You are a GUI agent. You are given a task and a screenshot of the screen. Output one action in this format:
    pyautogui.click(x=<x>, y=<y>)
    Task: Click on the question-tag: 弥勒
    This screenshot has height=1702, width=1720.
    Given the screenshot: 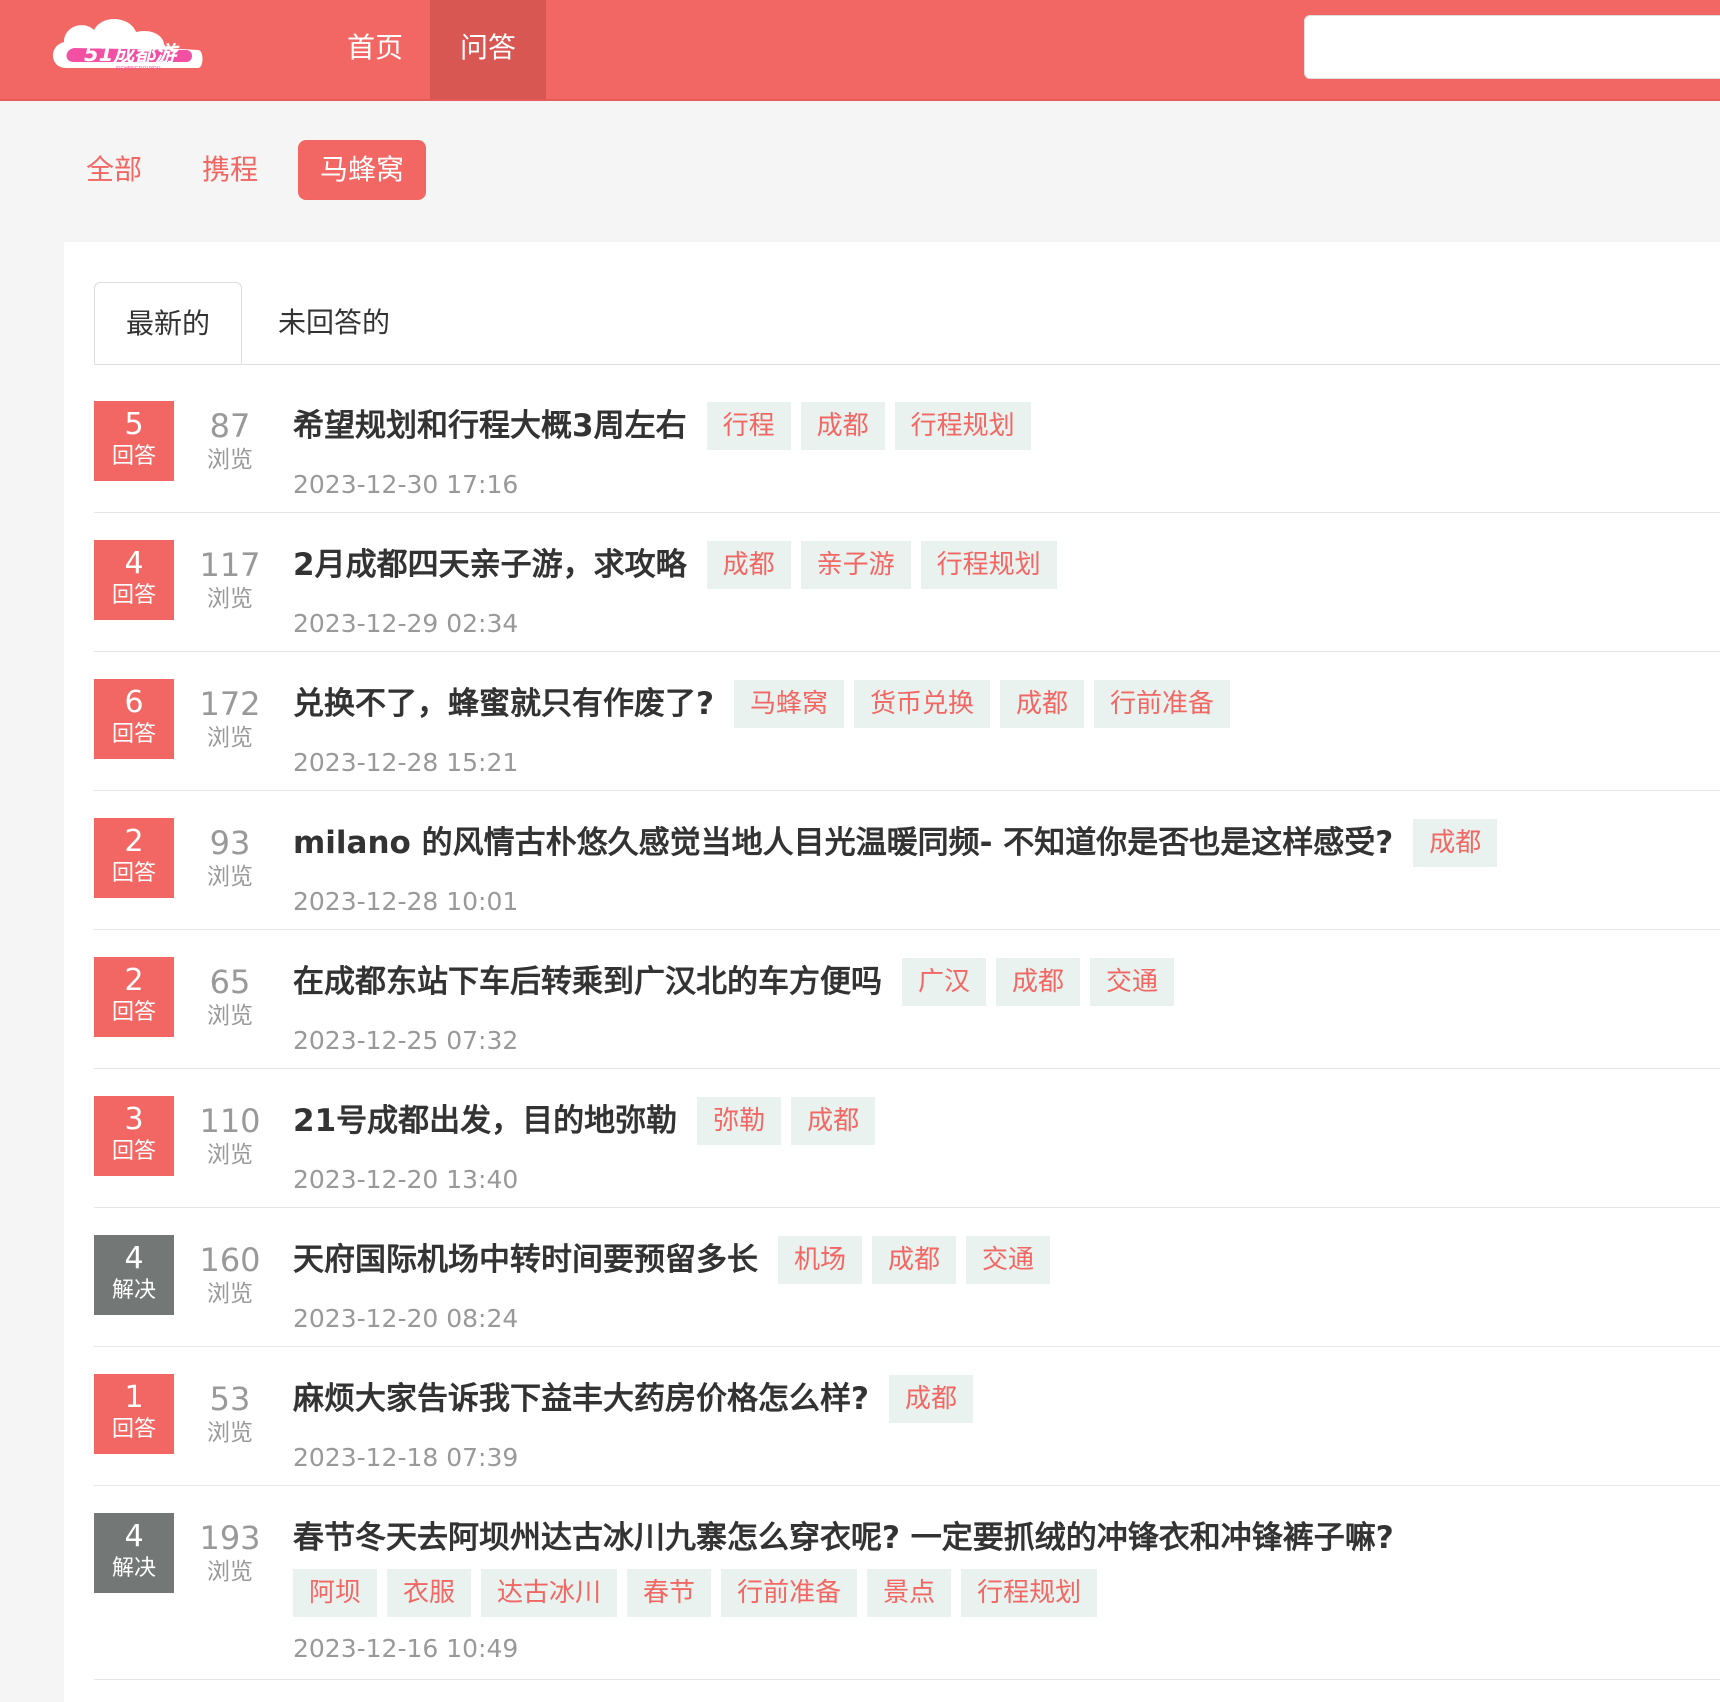 What is the action you would take?
    pyautogui.click(x=739, y=1121)
    